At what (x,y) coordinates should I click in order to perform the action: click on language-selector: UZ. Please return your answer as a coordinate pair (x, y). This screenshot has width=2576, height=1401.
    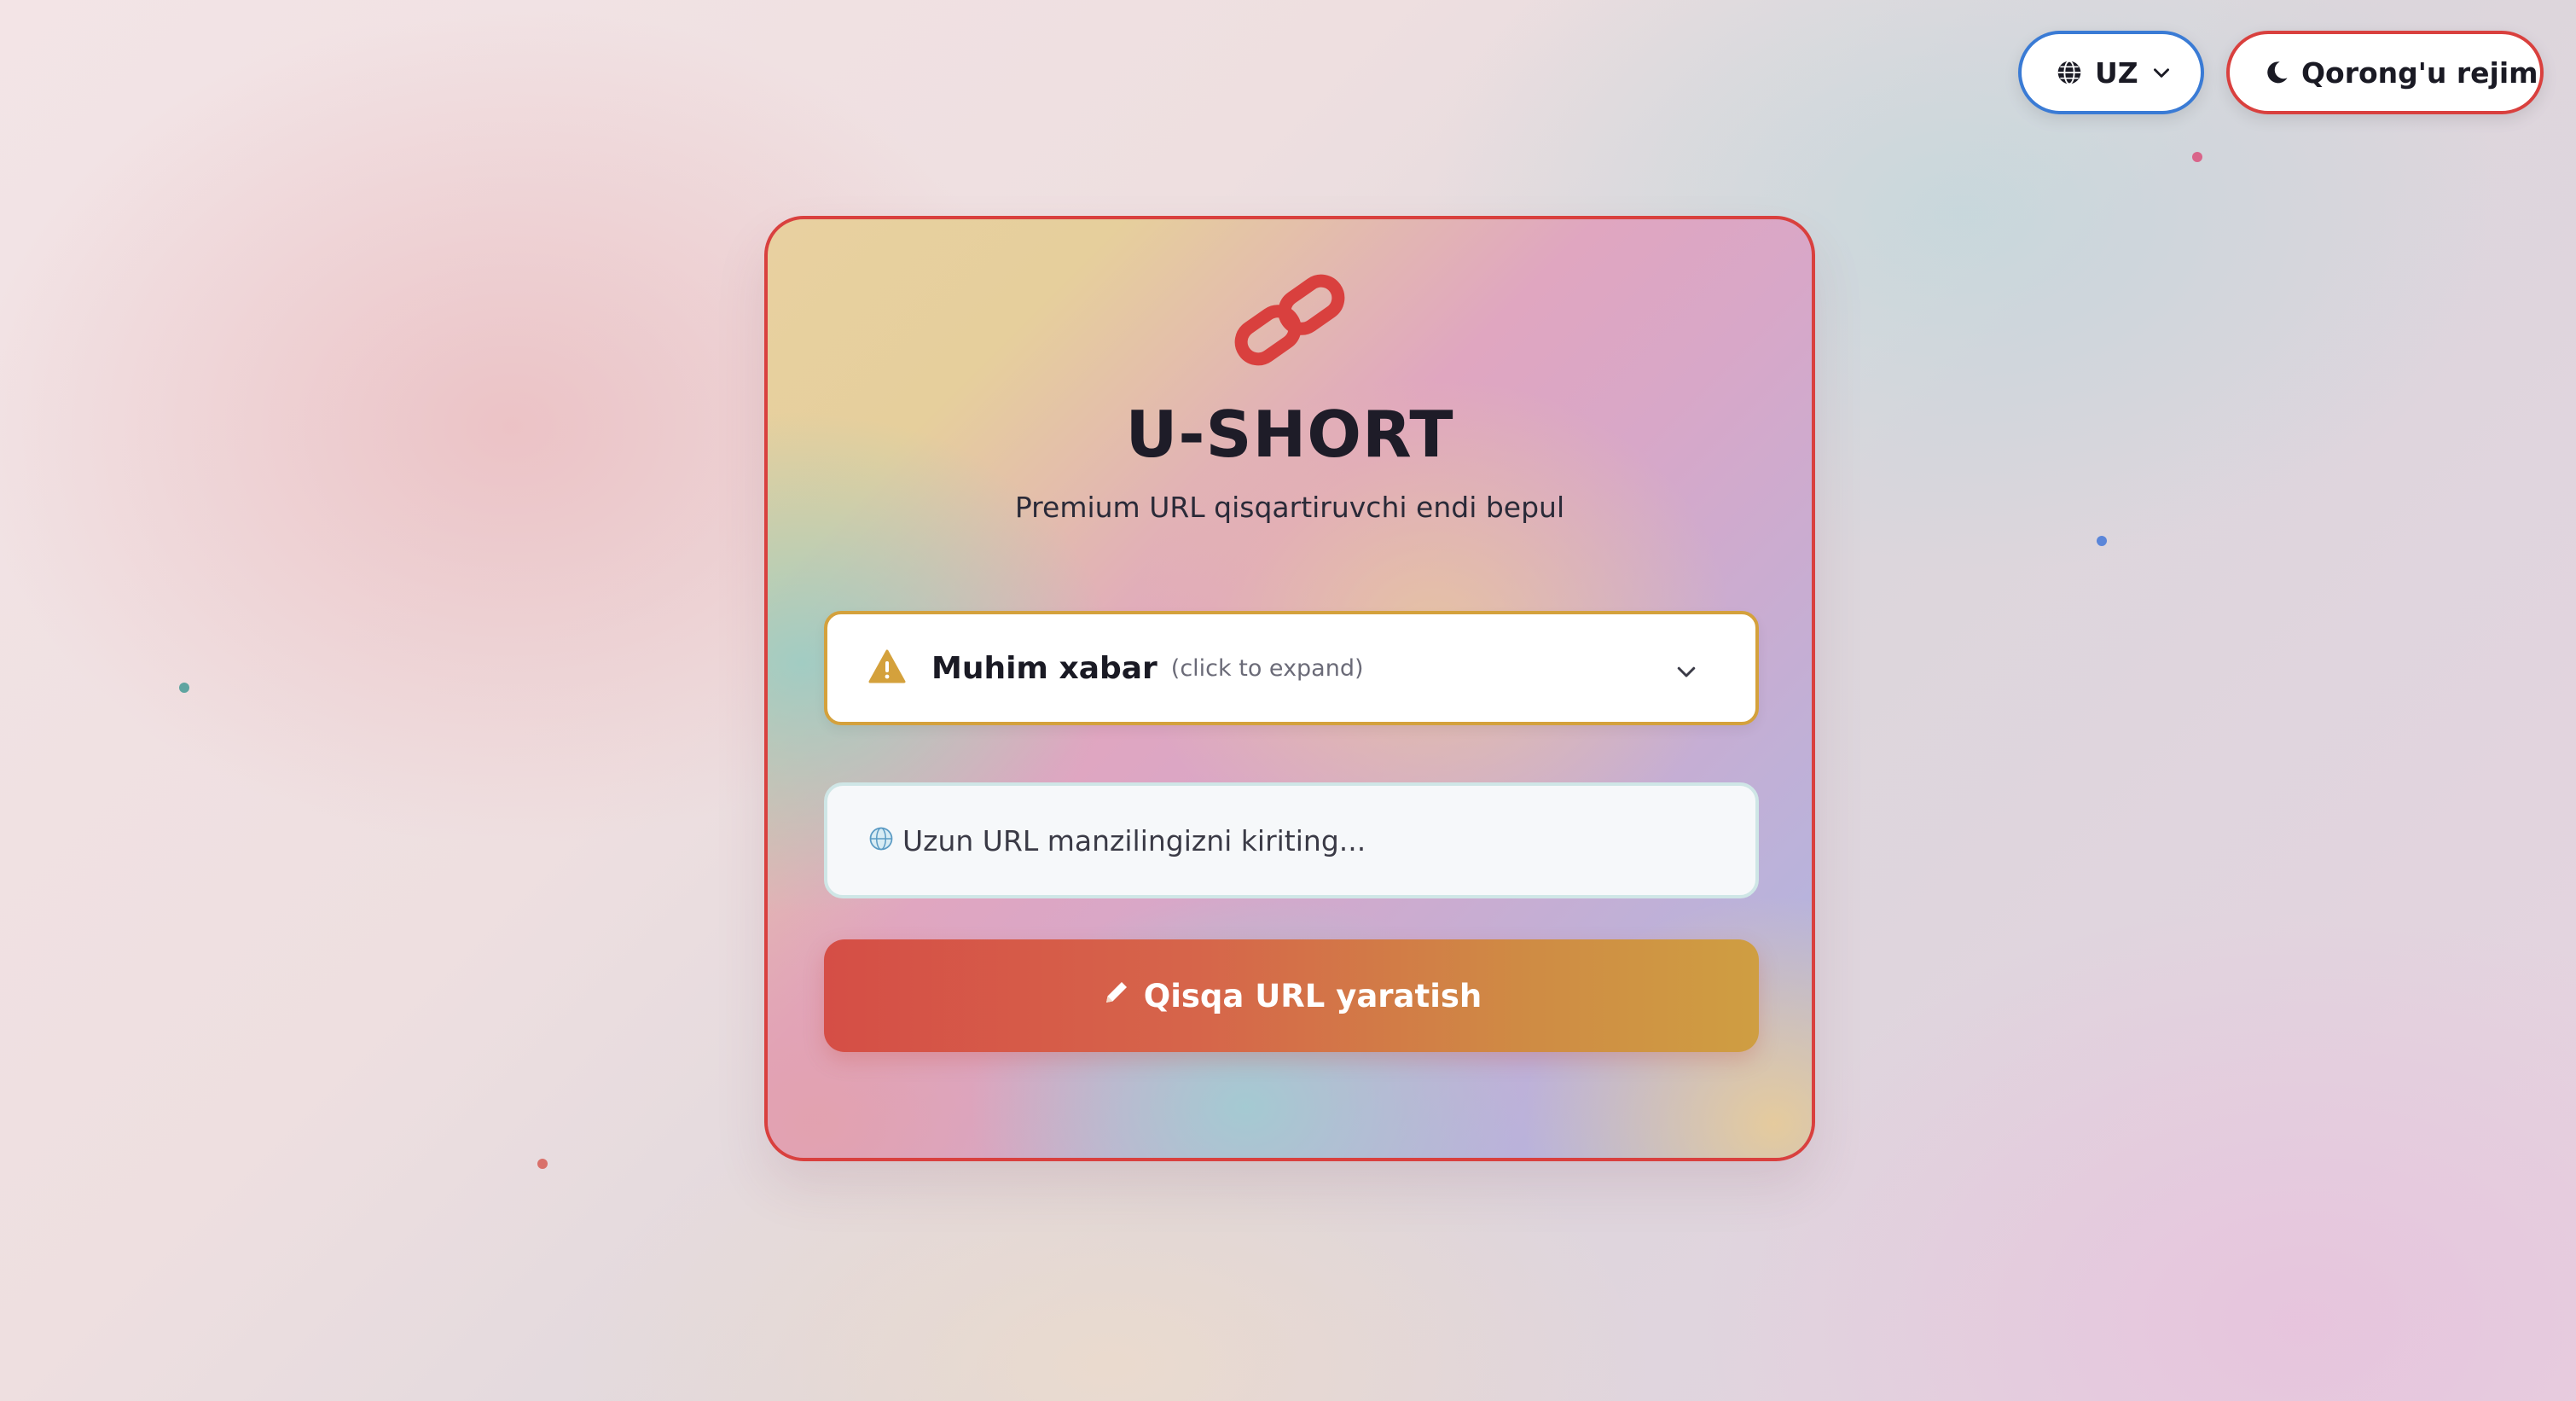
    Looking at the image, I should click on (2111, 72).